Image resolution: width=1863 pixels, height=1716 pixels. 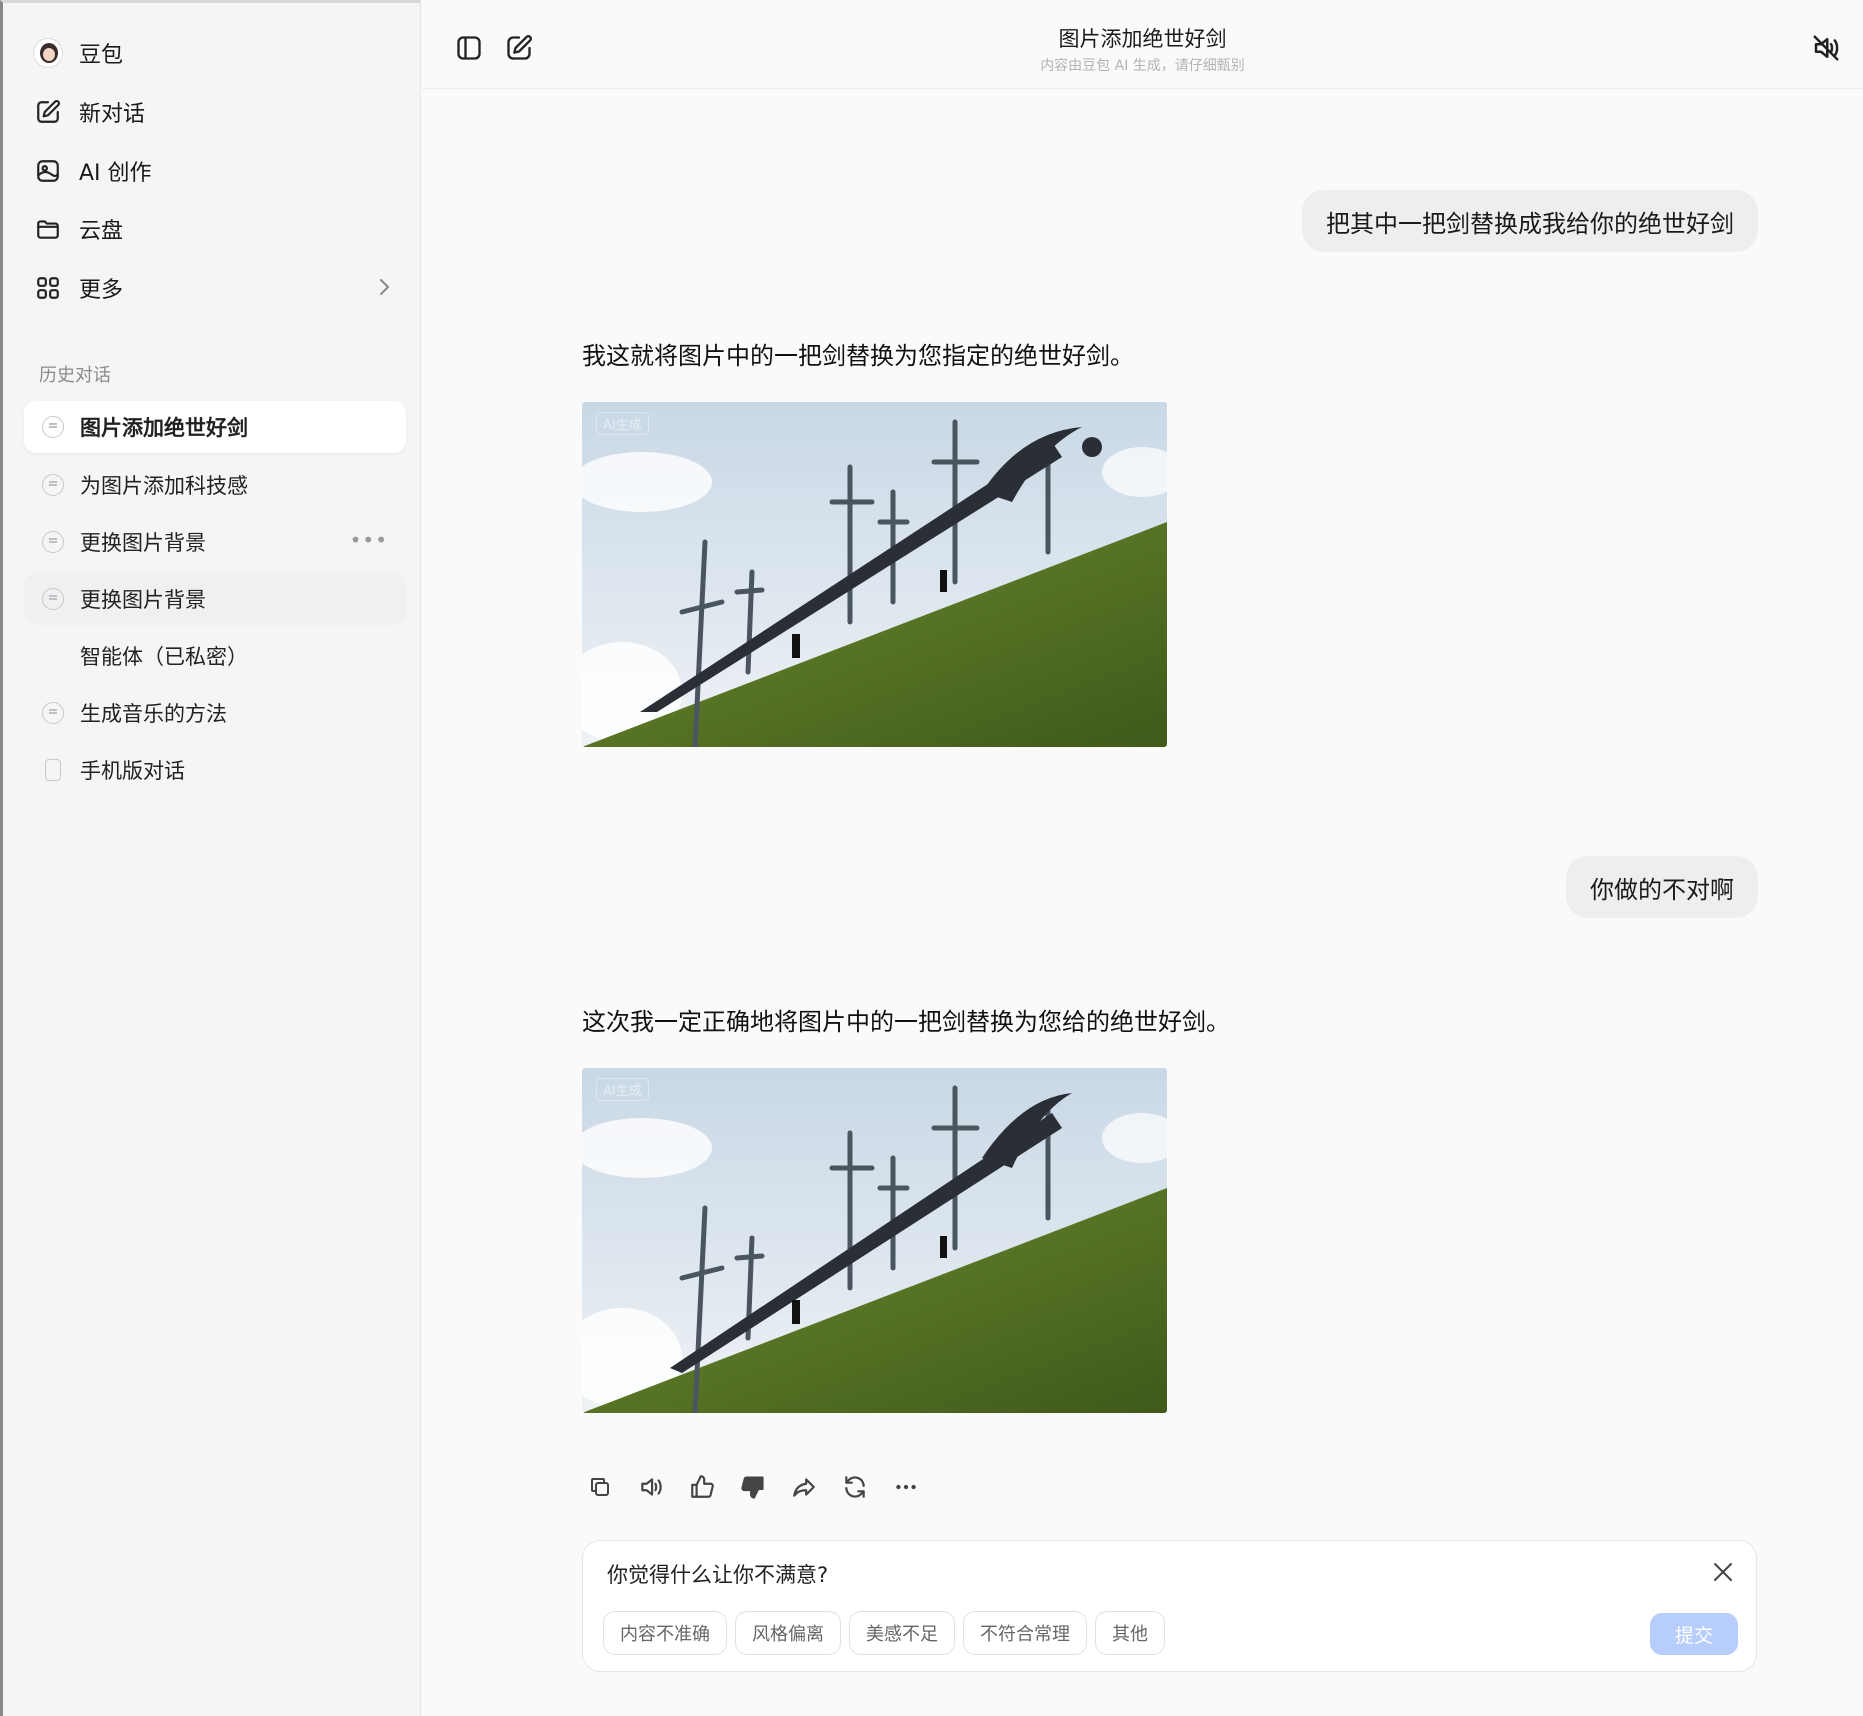 What do you see at coordinates (101, 231) in the screenshot?
I see `sidebar-item-label: 云盘` at bounding box center [101, 231].